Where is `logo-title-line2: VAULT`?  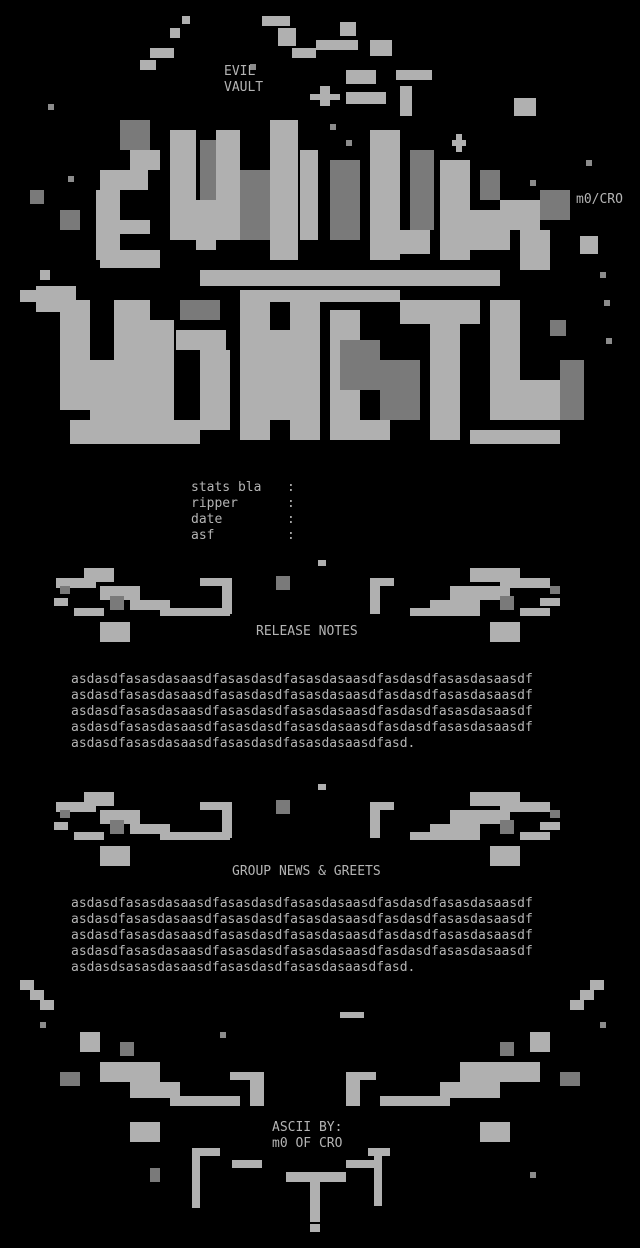 logo-title-line2: VAULT is located at coordinates (244, 87).